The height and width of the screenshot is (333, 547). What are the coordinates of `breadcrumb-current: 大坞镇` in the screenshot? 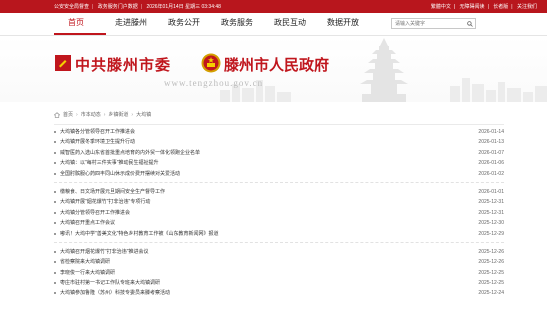 It's located at (144, 115).